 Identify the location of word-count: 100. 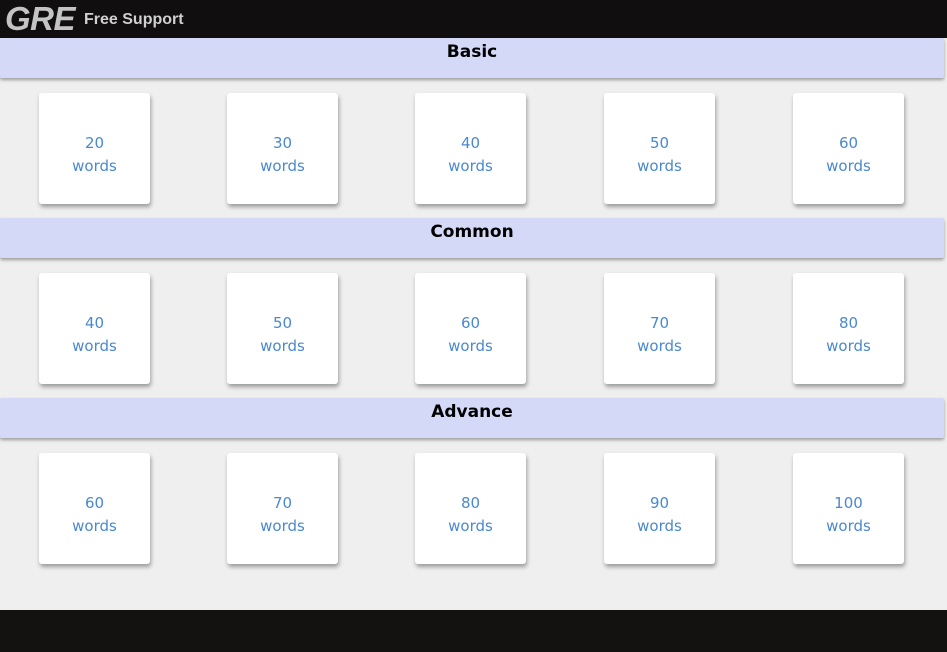
(848, 502).